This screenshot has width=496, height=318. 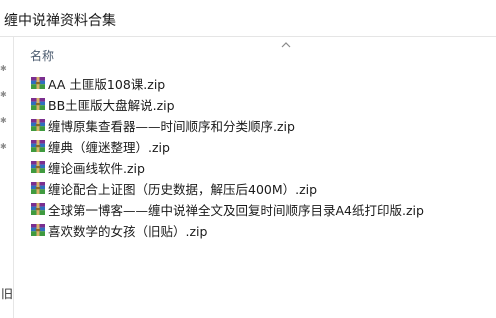 I want to click on title-bar: 缠中说禅资料合集, so click(x=248, y=18).